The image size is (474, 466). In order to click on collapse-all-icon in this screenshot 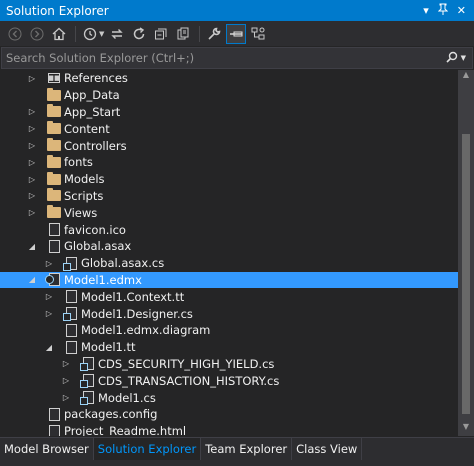, I will do `click(161, 34)`.